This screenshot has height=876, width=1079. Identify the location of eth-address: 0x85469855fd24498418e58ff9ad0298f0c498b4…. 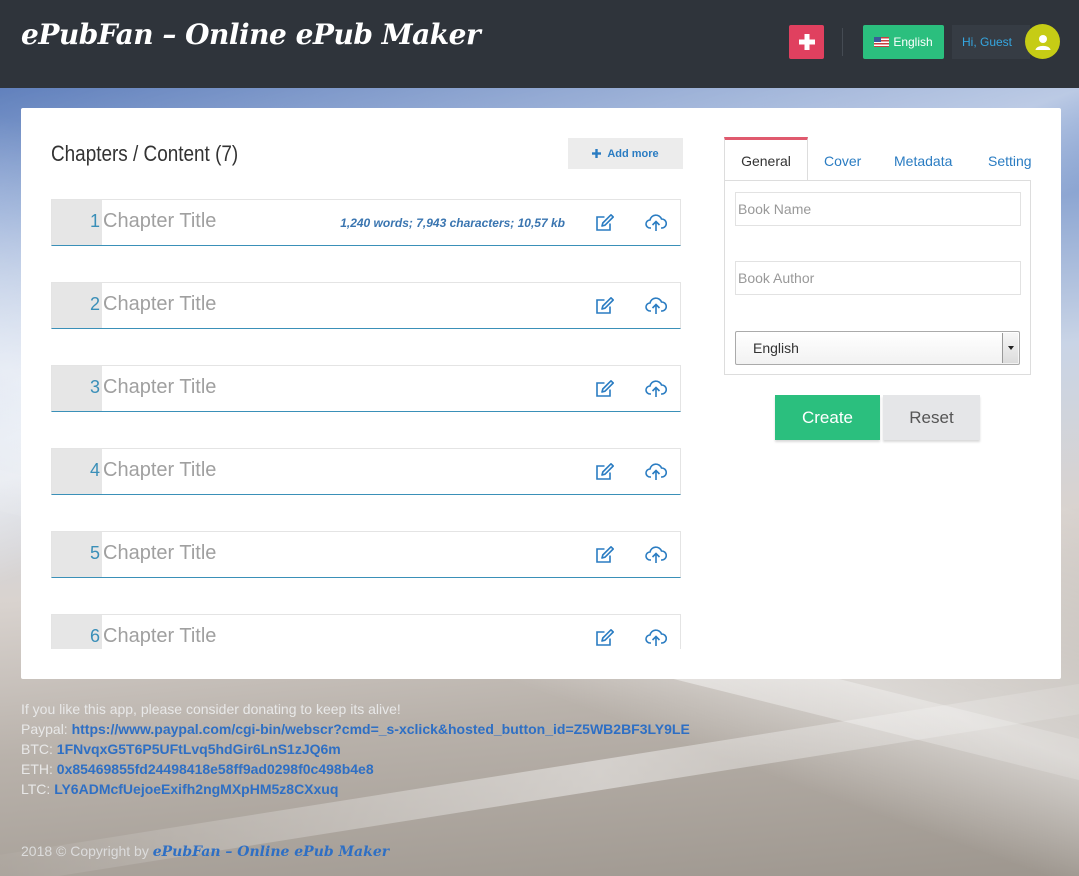
(215, 769).